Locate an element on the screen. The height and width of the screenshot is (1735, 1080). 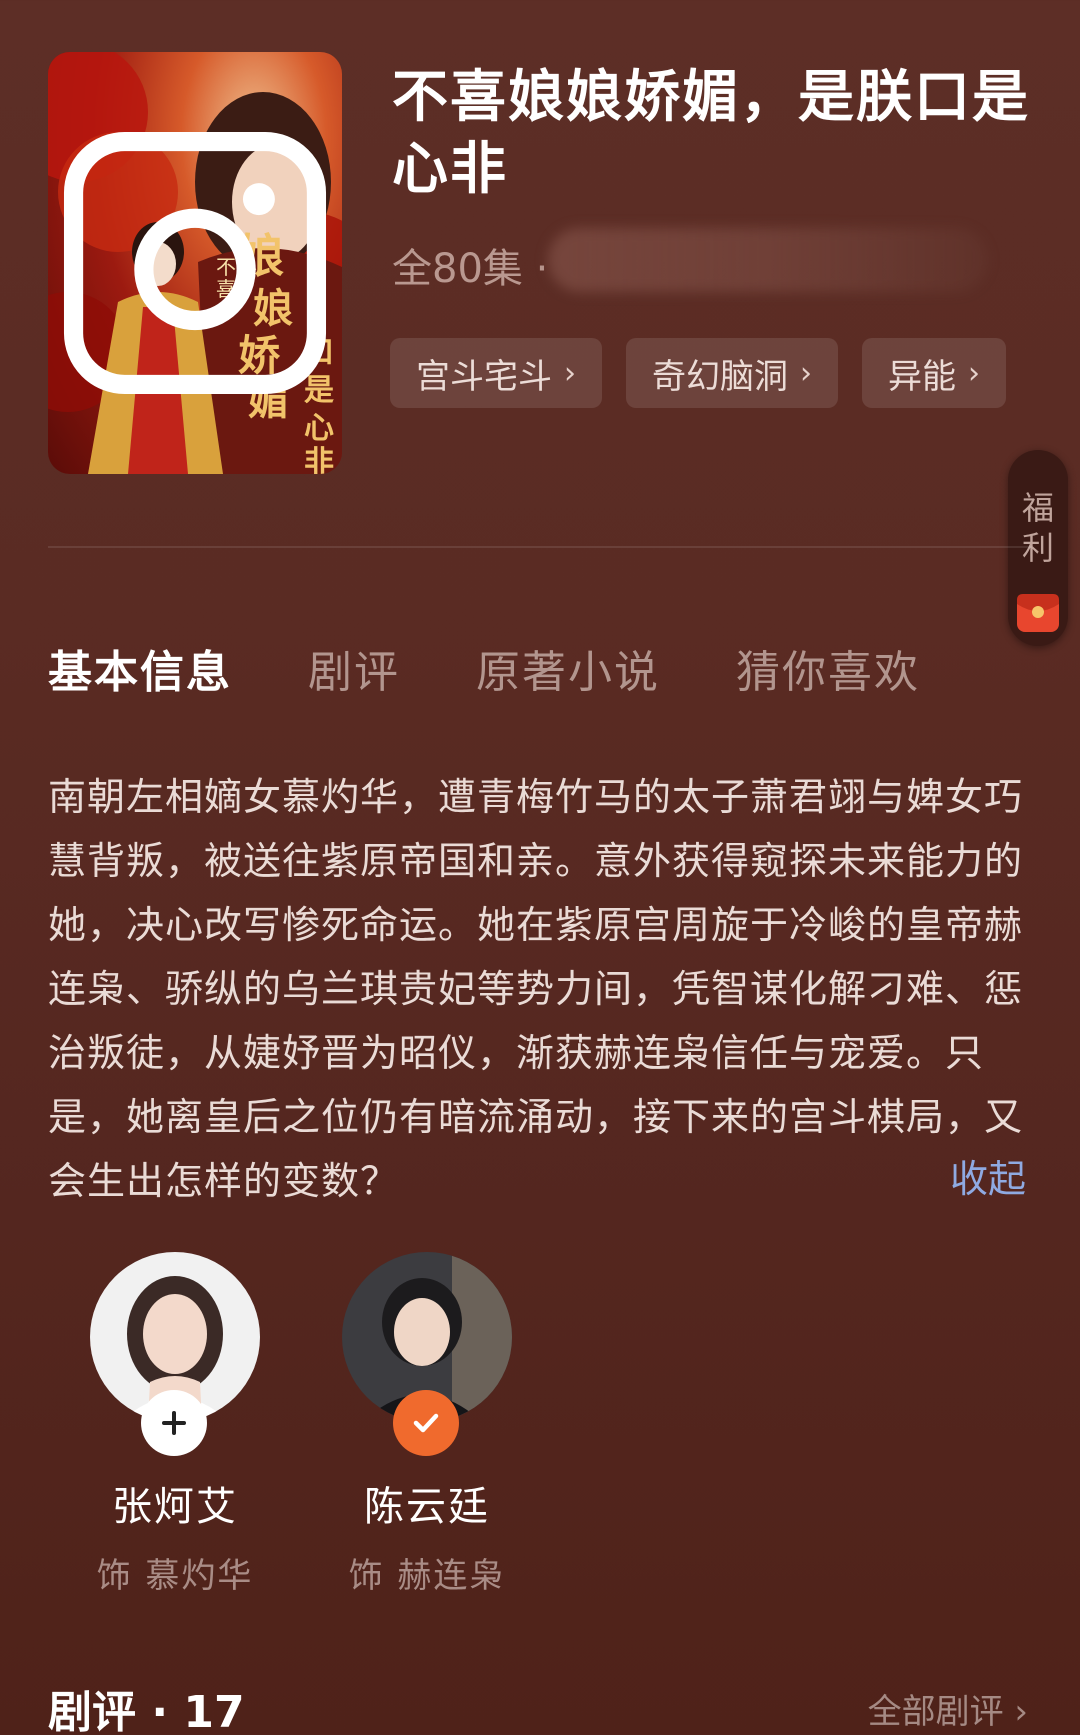
image-preview-icon is located at coordinates (195, 263).